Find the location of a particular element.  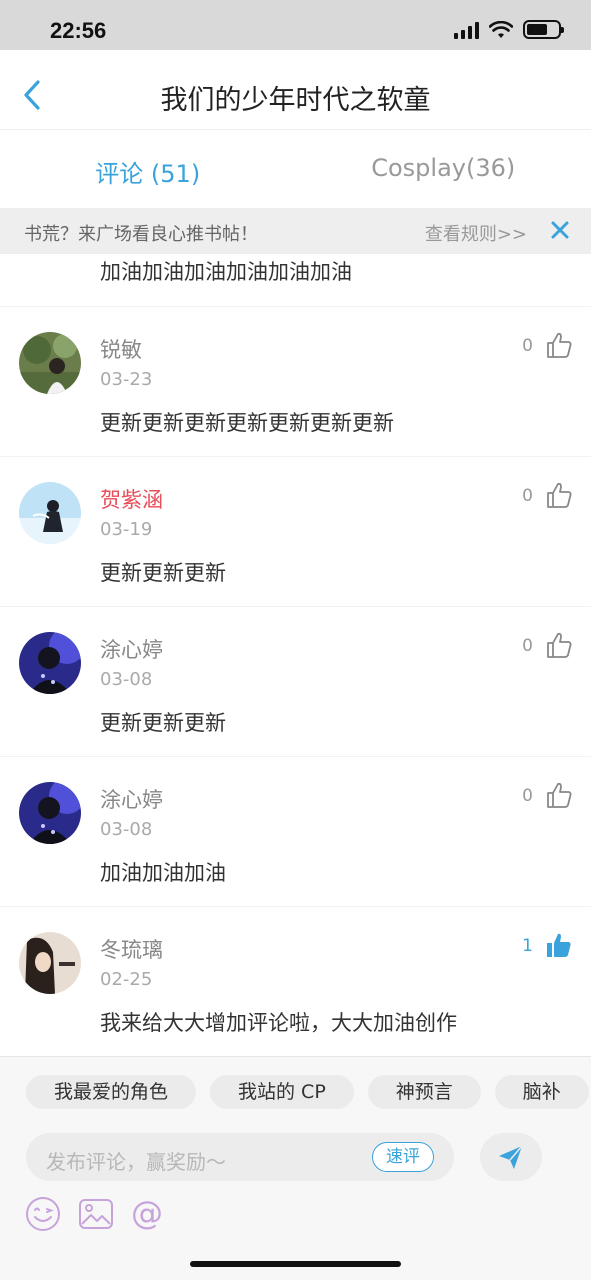

image-icon is located at coordinates (96, 1214).